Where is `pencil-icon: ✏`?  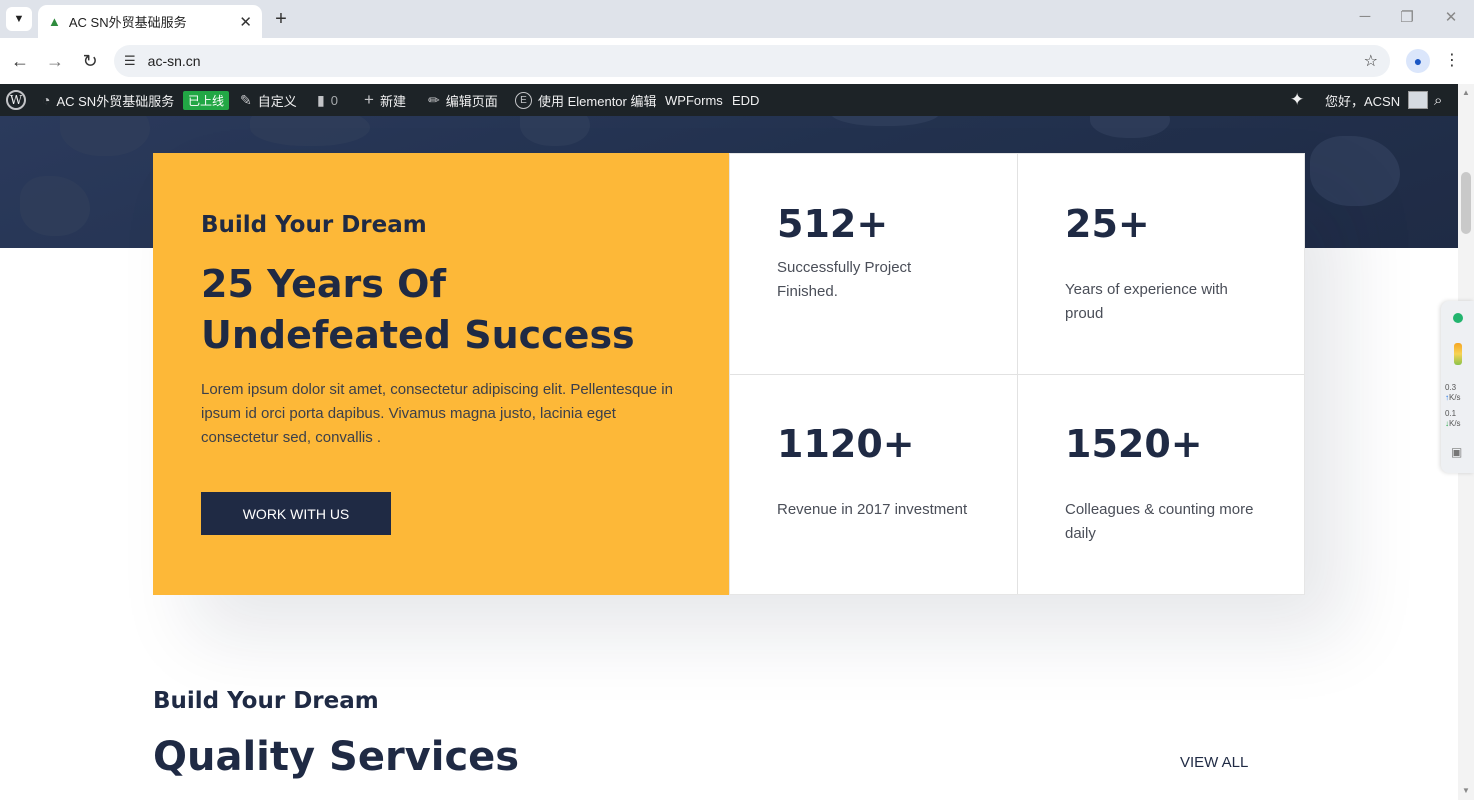
pencil-icon: ✏ is located at coordinates (434, 99).